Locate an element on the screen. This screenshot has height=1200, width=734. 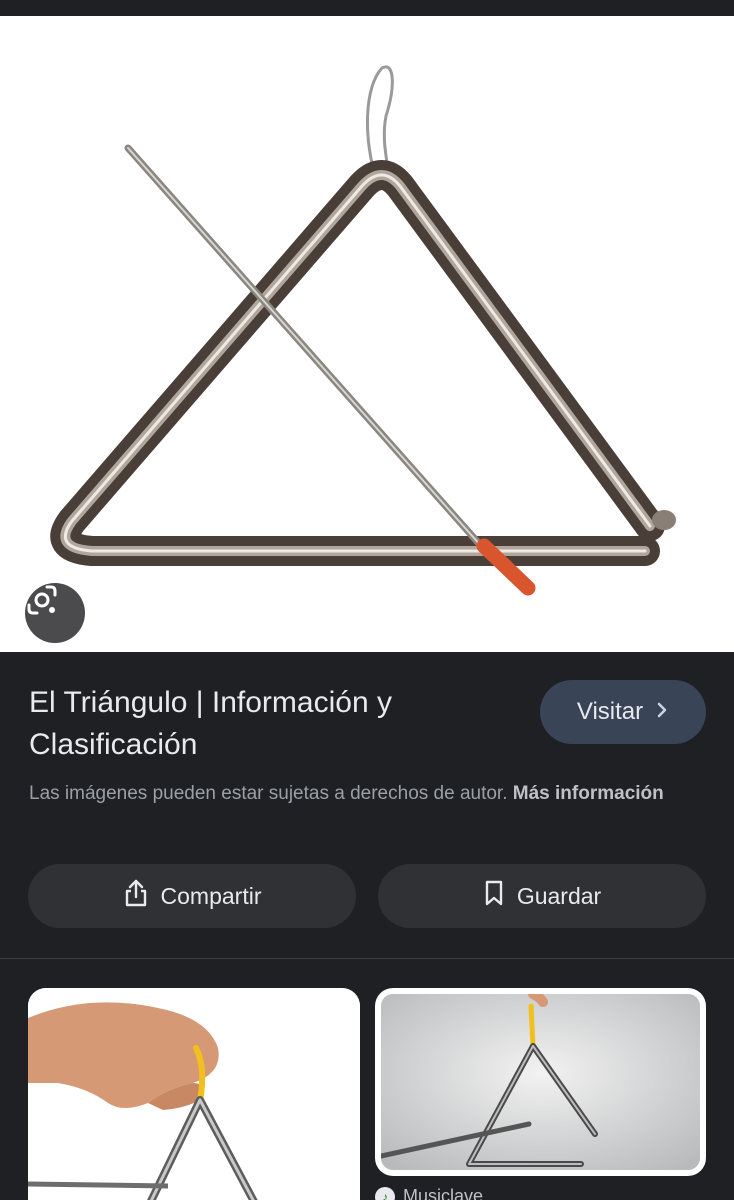
share-icon is located at coordinates (136, 896).